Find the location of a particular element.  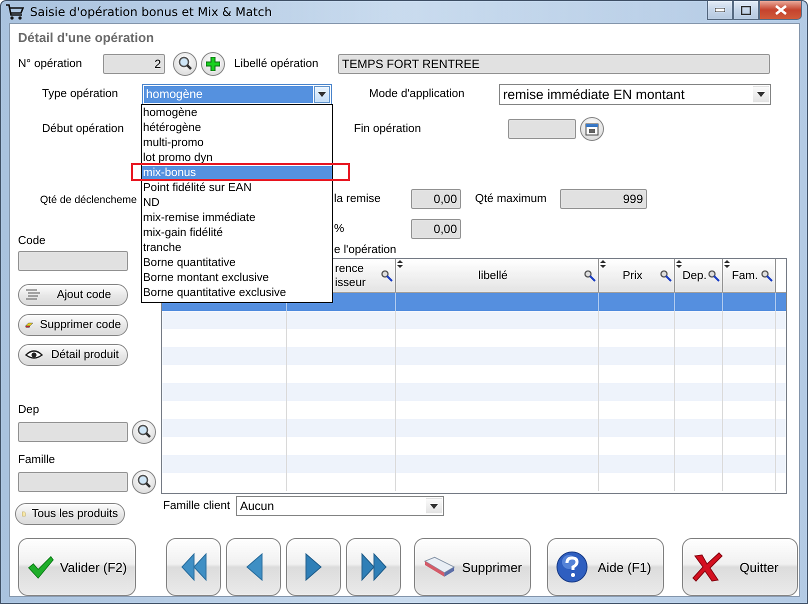

window-title: Saisie d'opération bonus et Mix & Match is located at coordinates (151, 12).